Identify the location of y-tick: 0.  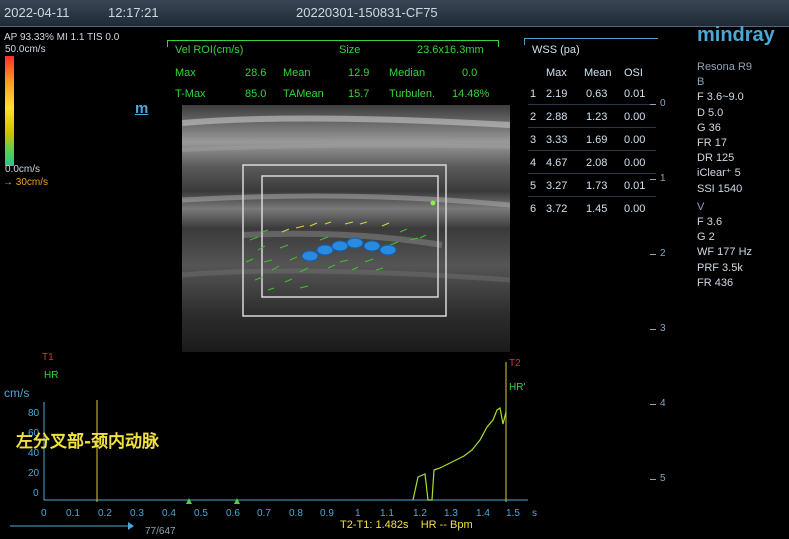
(36, 493).